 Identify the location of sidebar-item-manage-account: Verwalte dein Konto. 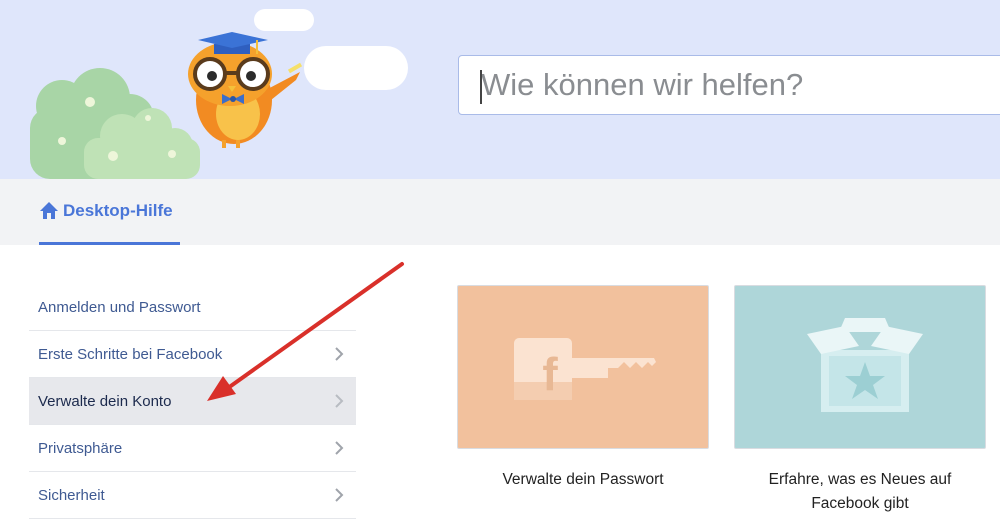
(192, 401).